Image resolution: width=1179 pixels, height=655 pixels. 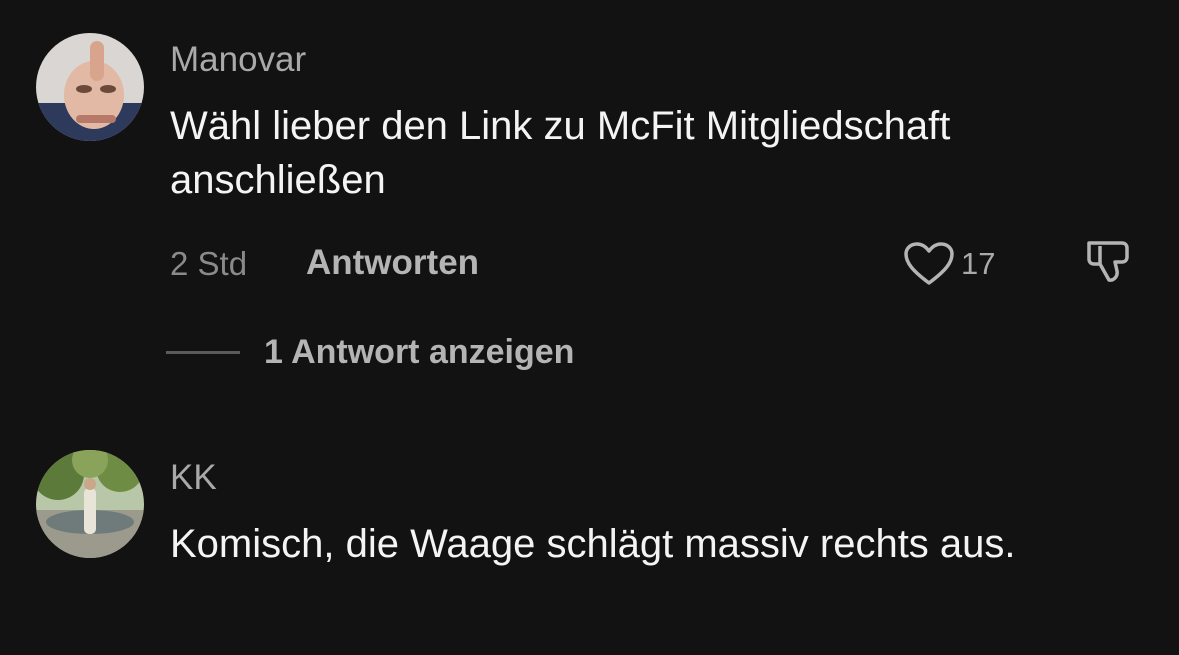 I want to click on thumbs-down-icon, so click(x=1108, y=261).